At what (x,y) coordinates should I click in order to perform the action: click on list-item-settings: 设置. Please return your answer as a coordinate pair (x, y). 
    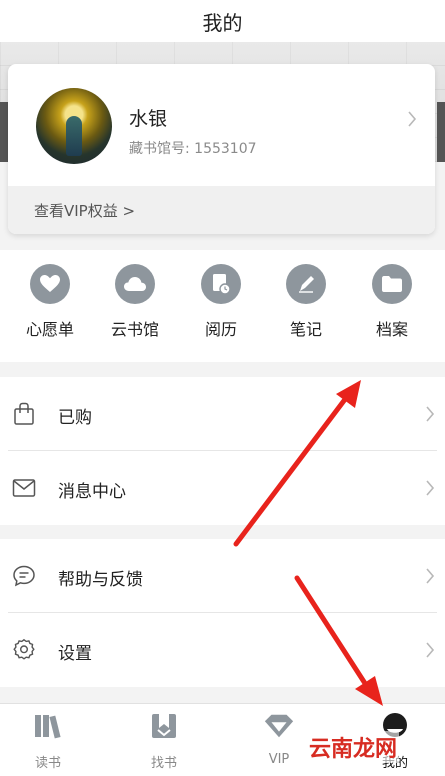
    Looking at the image, I should click on (222, 650).